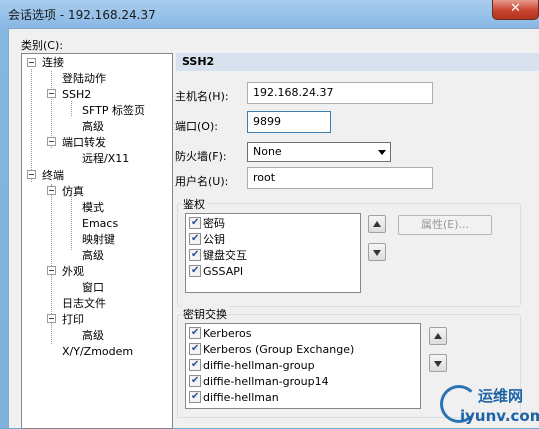  What do you see at coordinates (105, 158) in the screenshot?
I see `tree-item-remote-x11: 远程/X11` at bounding box center [105, 158].